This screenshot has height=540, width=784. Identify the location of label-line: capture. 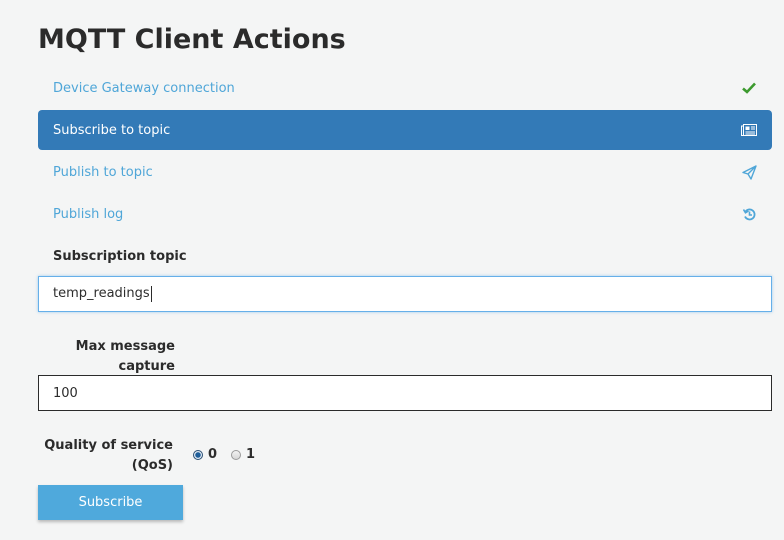
(146, 366).